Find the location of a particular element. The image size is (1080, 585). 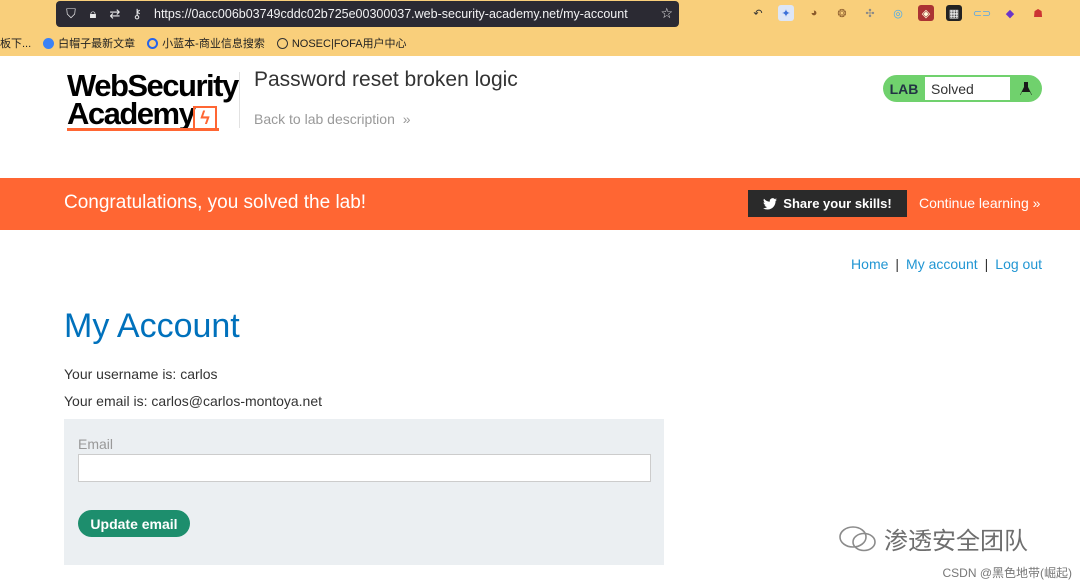

extension-cookie-icon: ◕ is located at coordinates (814, 13).